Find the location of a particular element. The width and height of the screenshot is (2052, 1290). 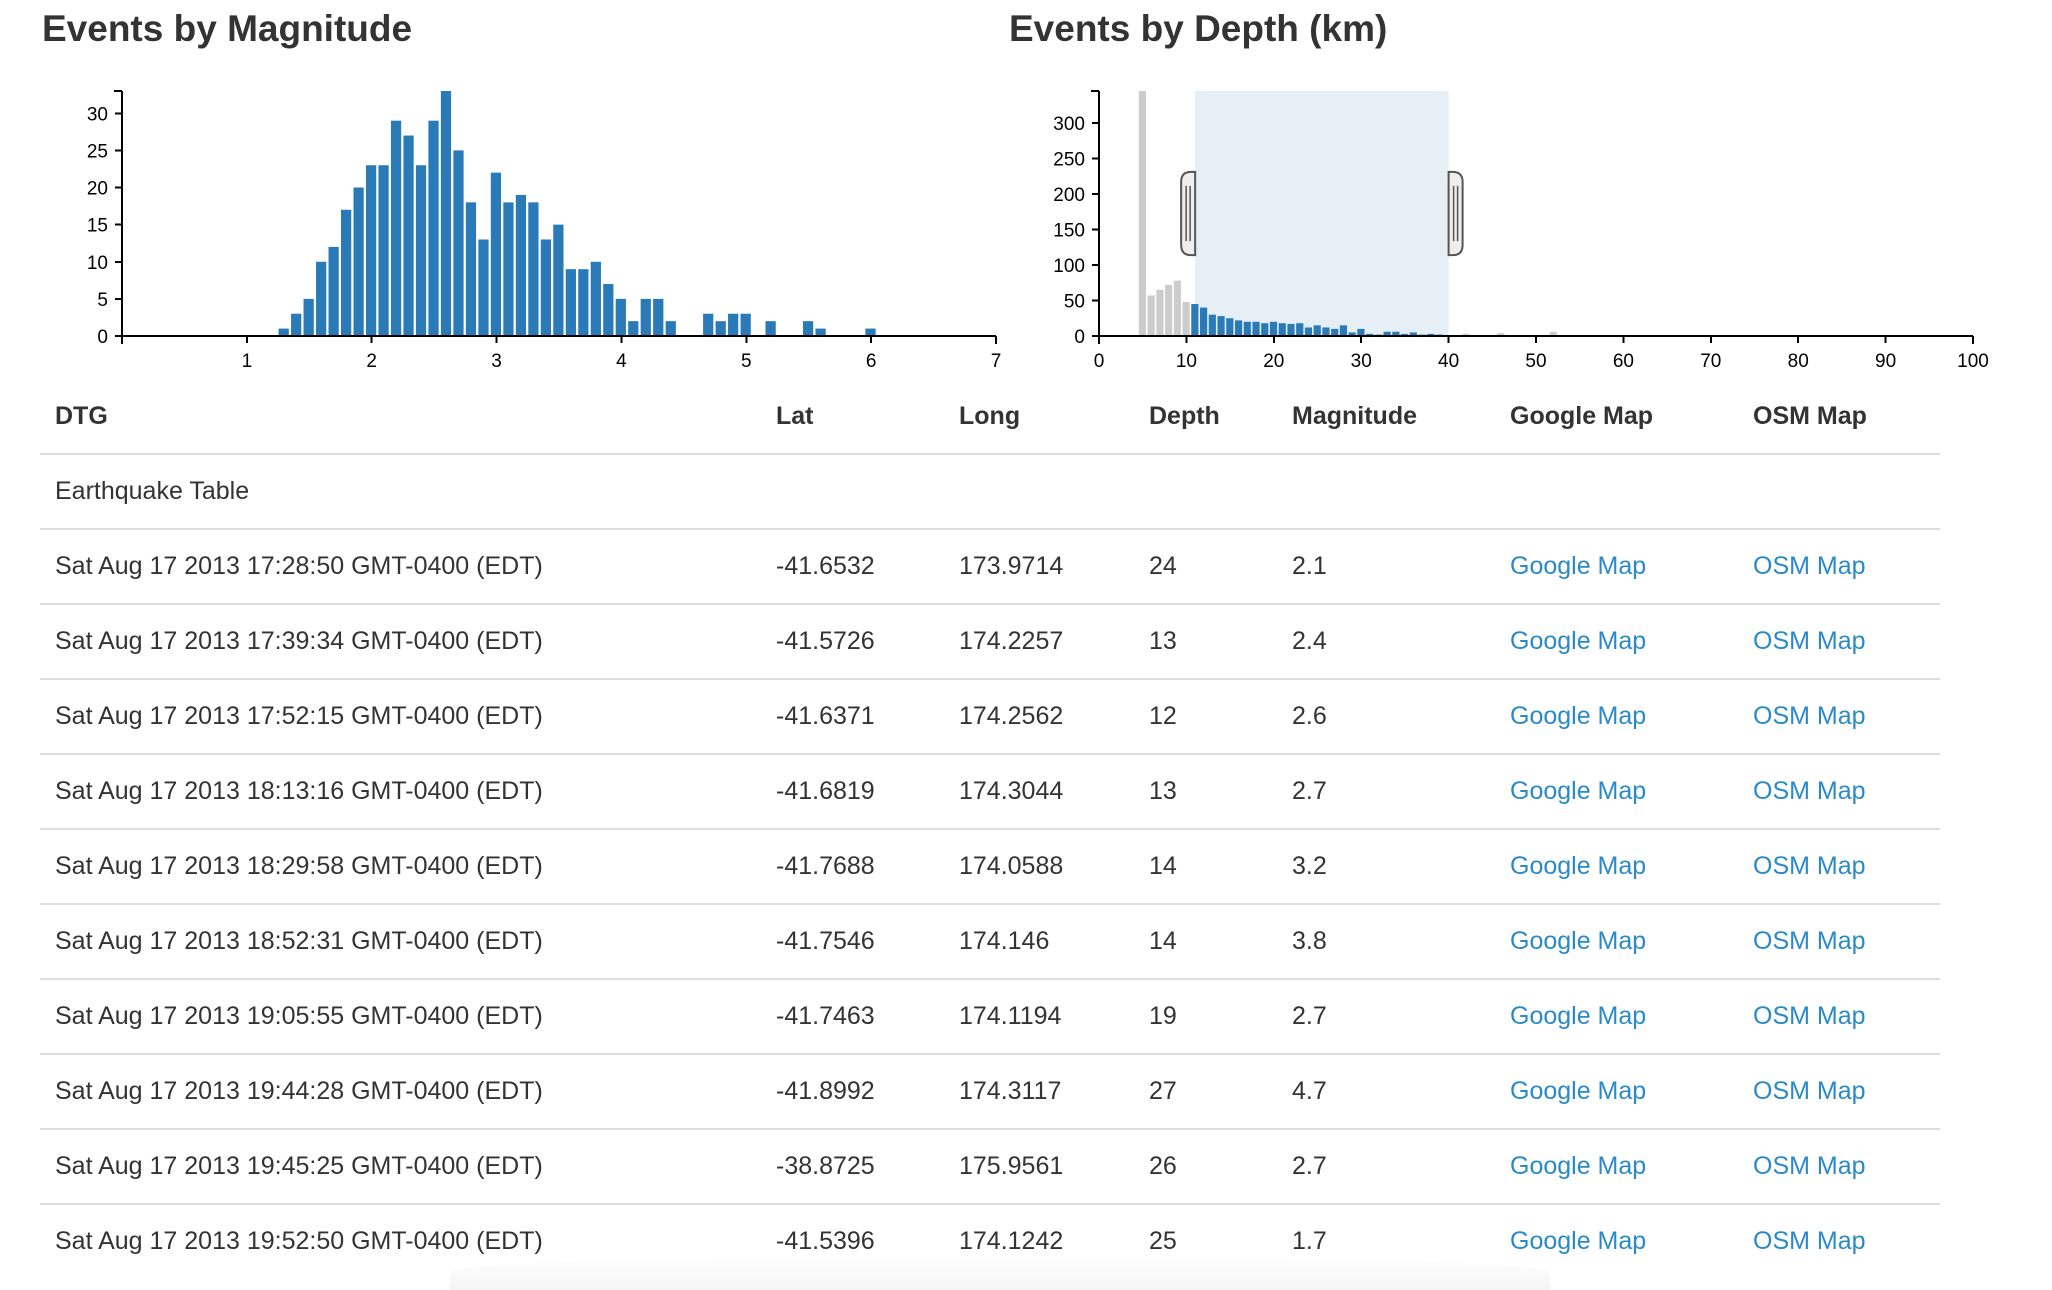

cell-depth: 26 is located at coordinates (1205, 1167).